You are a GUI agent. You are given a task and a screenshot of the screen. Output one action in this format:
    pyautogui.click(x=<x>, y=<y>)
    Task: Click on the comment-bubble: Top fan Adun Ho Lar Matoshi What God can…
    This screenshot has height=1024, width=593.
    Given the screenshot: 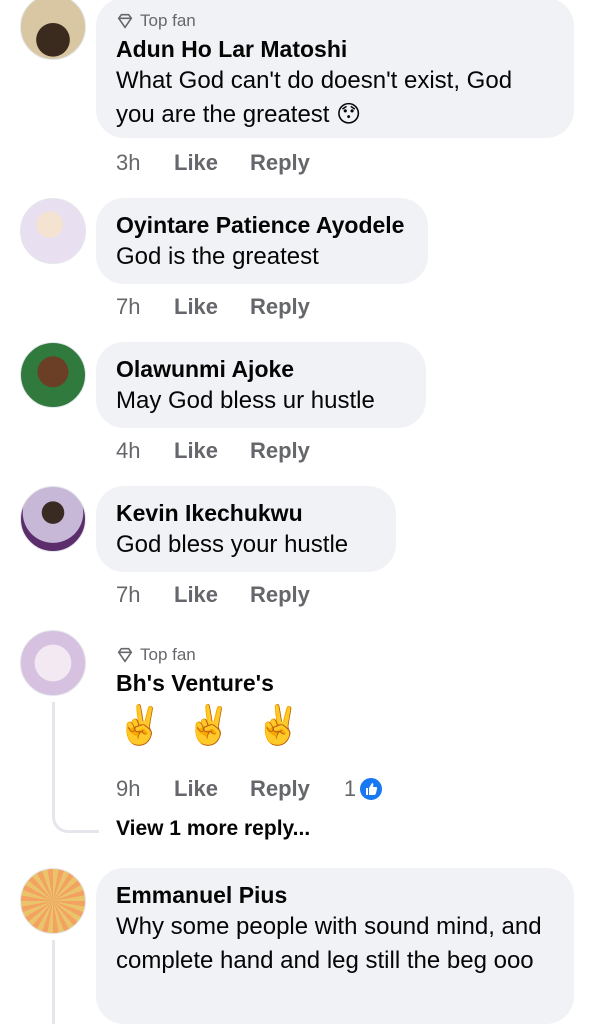 What is the action you would take?
    pyautogui.click(x=335, y=69)
    